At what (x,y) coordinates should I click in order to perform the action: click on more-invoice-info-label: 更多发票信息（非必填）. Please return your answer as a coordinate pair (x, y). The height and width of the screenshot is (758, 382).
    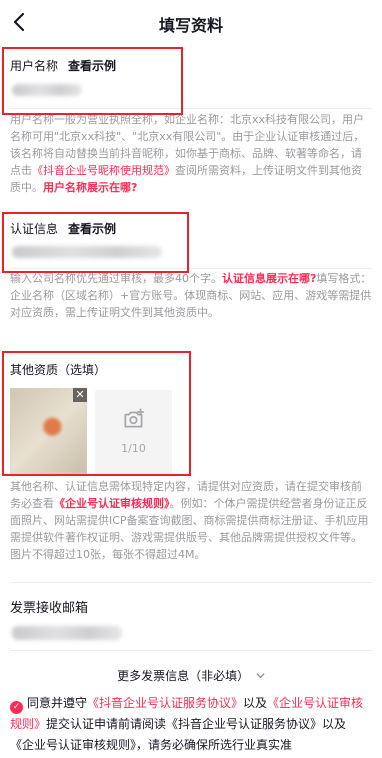
    Looking at the image, I should click on (183, 676).